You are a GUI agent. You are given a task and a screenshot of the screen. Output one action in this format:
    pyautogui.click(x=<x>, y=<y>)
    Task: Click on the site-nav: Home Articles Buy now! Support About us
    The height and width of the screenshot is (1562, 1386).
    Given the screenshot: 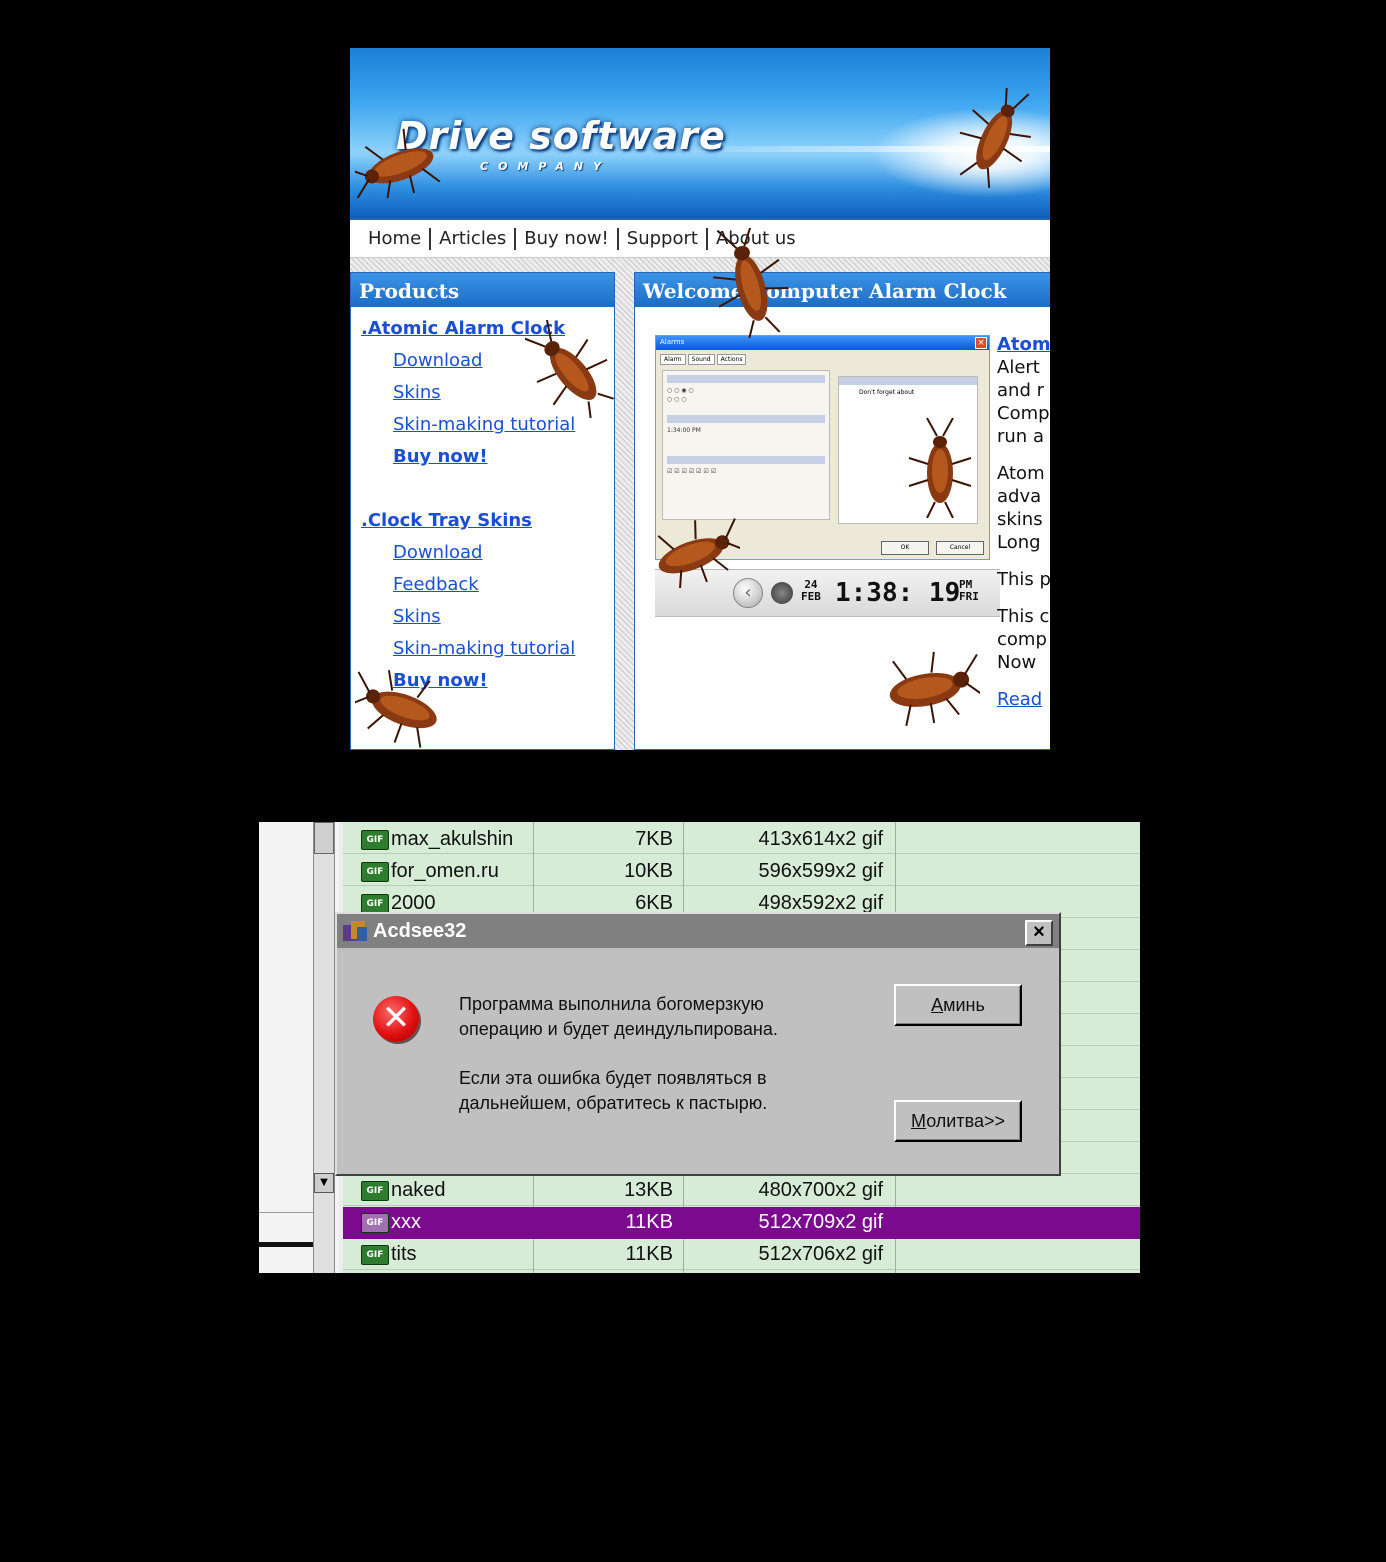 What is the action you would take?
    pyautogui.click(x=700, y=238)
    